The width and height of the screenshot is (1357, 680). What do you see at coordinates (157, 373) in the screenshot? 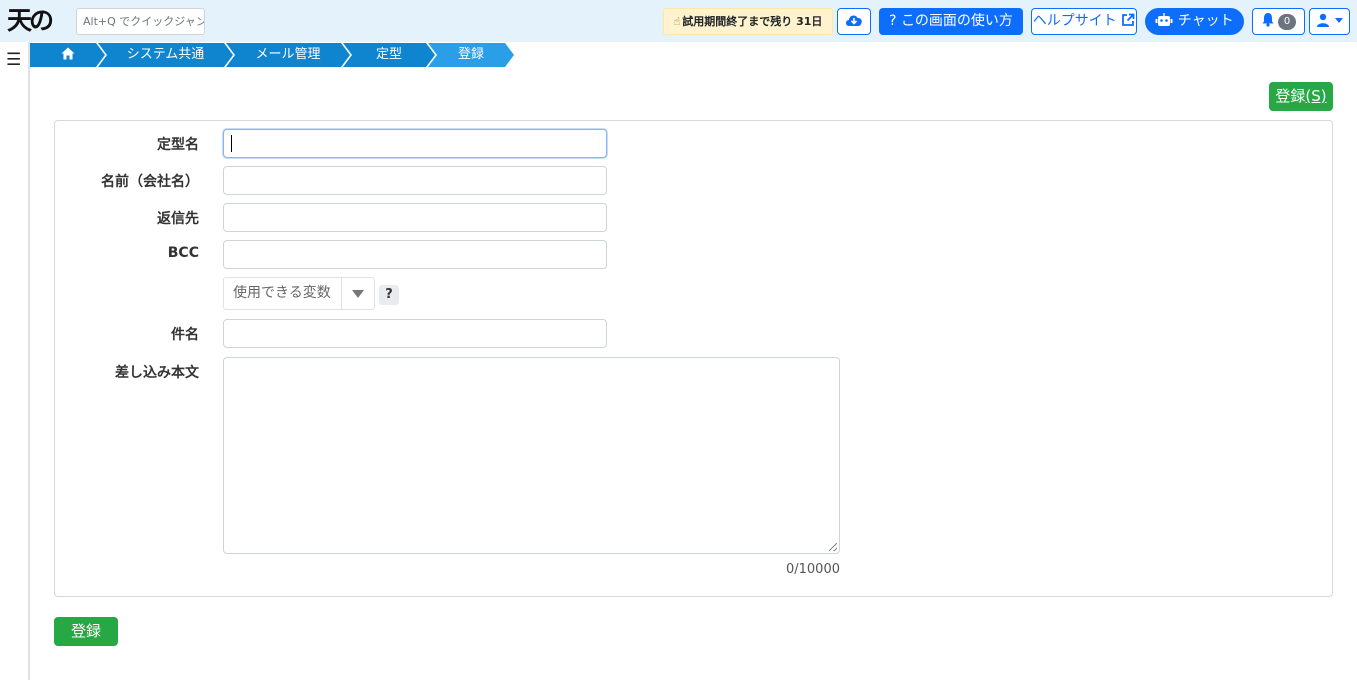
I see `label-body: 差し込み本文` at bounding box center [157, 373].